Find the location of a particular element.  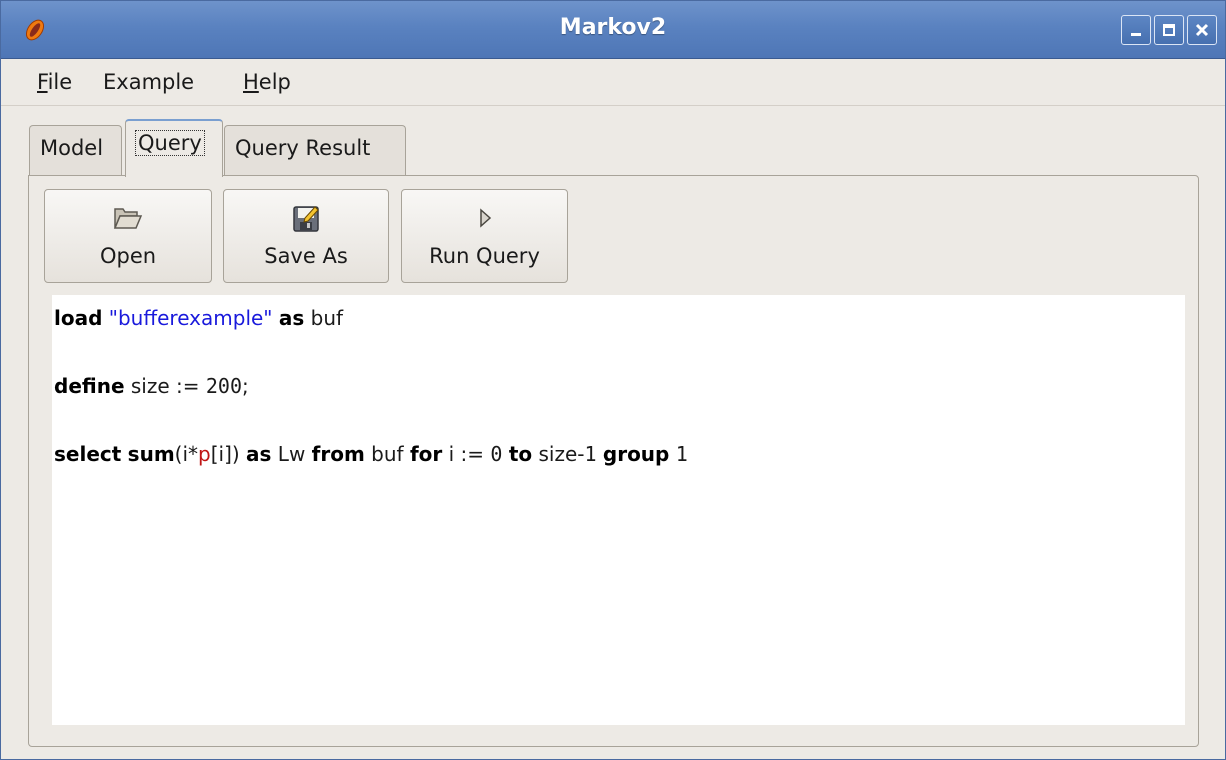

editor-token-num: 200 is located at coordinates (223, 386).